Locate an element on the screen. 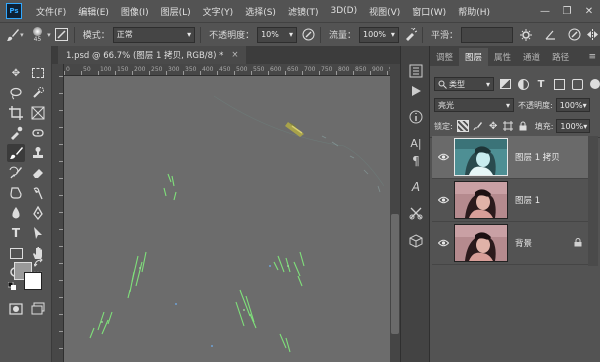 The width and height of the screenshot is (600, 362). lasso-tool-icon is located at coordinates (16, 93).